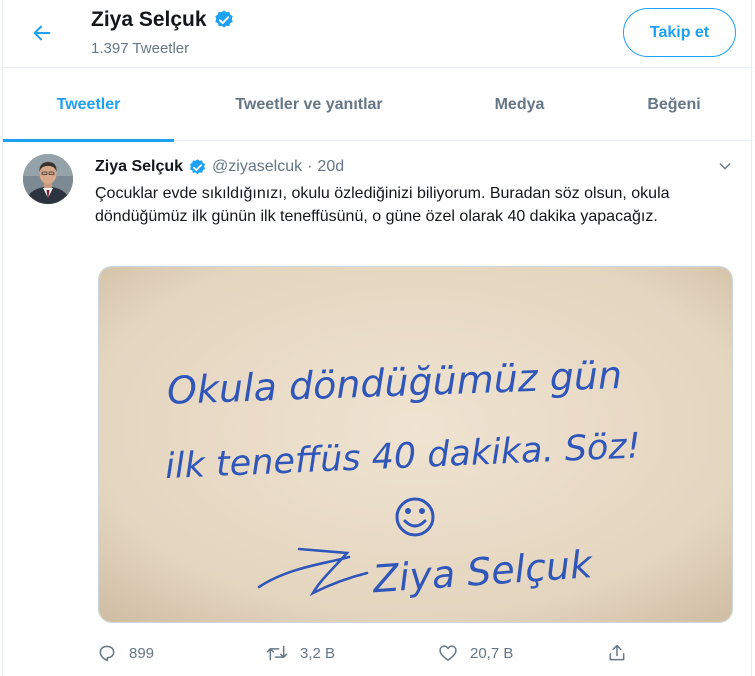  What do you see at coordinates (257, 167) in the screenshot?
I see `tweet-author-handle: @ziyaselcuk` at bounding box center [257, 167].